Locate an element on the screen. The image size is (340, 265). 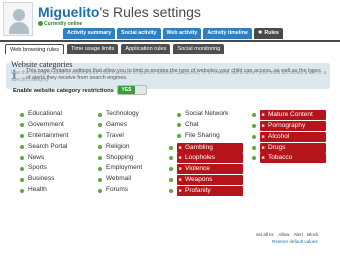
category-item: Religion is located at coordinates (120, 147).